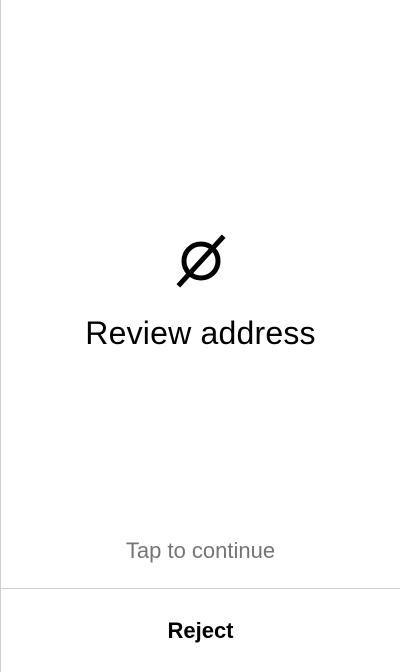  Describe the element at coordinates (200, 551) in the screenshot. I see `tap-to-continue-hint: Tap to continue` at that location.